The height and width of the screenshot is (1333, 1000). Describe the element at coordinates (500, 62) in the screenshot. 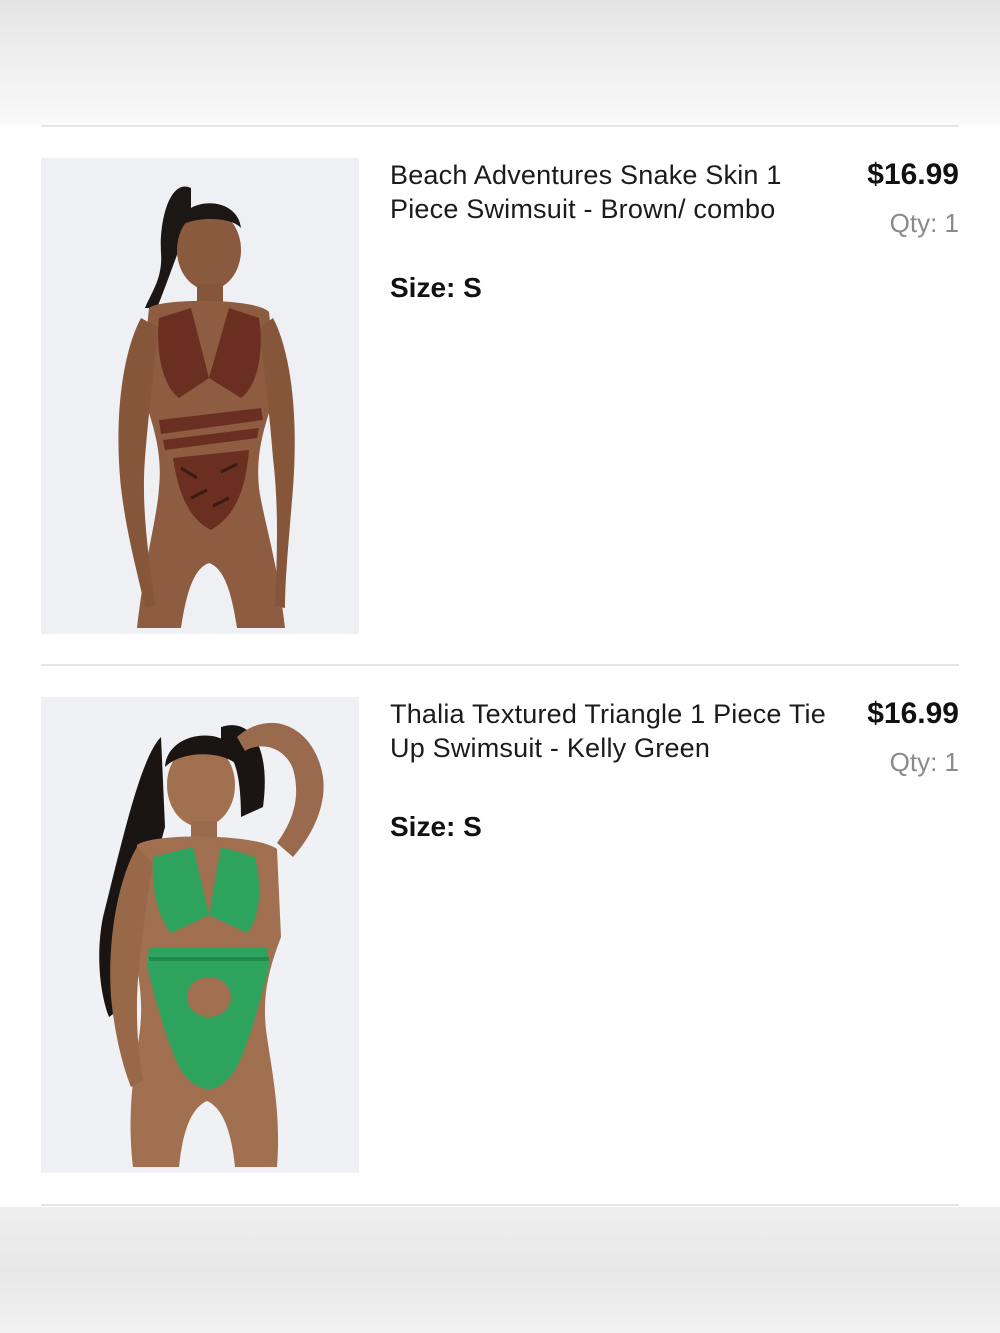

I see `blurred-top-area` at that location.